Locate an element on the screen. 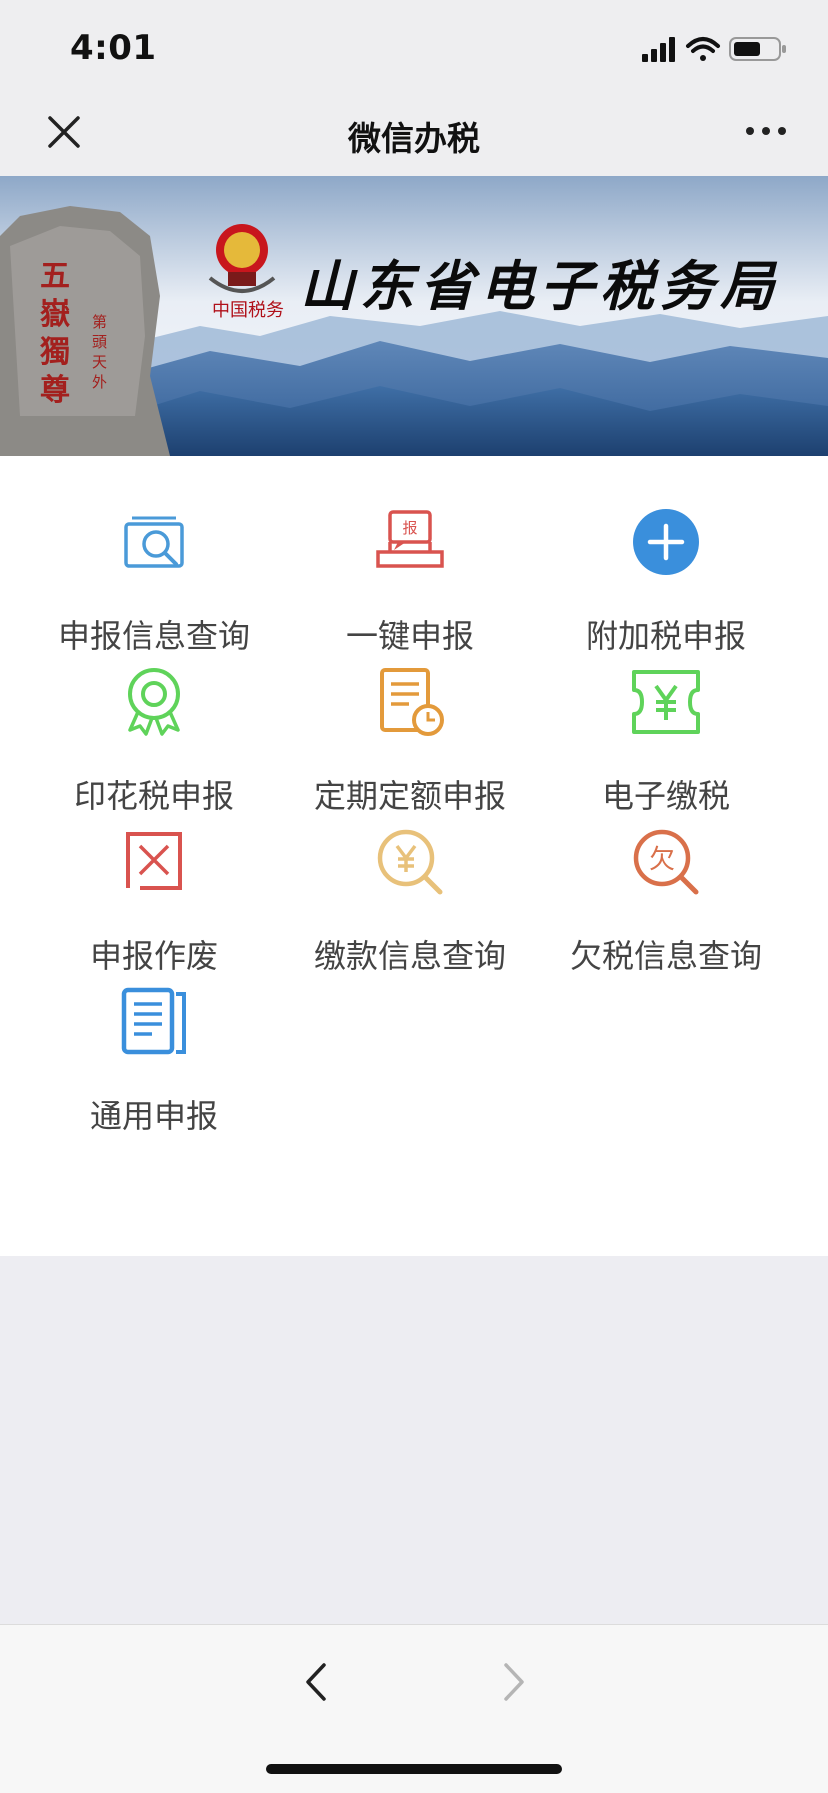 The image size is (828, 1793). service-fixed-quota-report: 定期定额申报 is located at coordinates (410, 725).